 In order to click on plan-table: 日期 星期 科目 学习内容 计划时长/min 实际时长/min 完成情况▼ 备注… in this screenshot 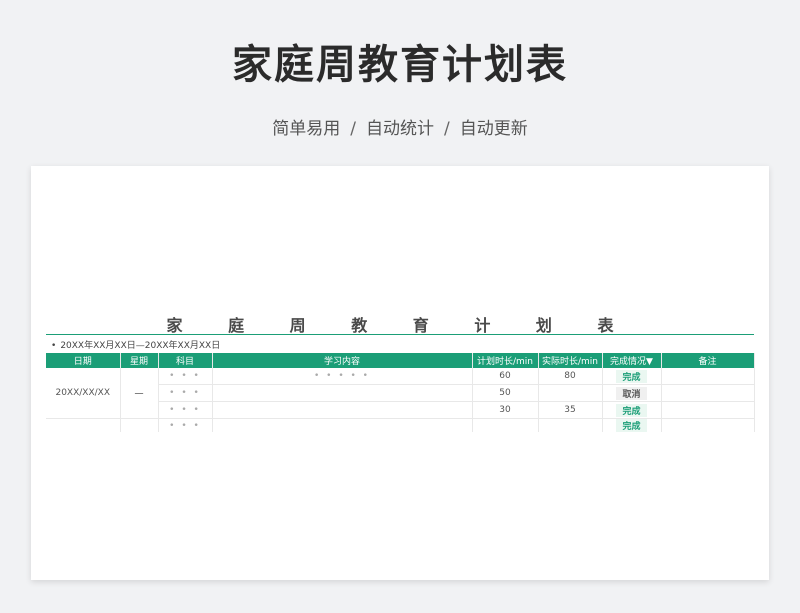, I will do `click(400, 392)`.